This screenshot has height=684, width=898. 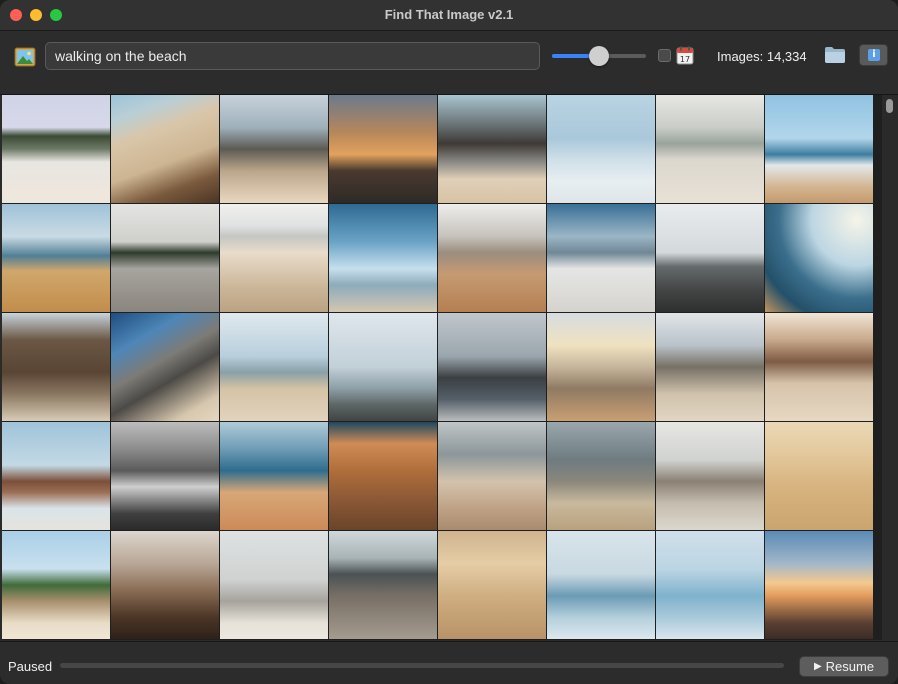 I want to click on slider-thumb, so click(x=599, y=56).